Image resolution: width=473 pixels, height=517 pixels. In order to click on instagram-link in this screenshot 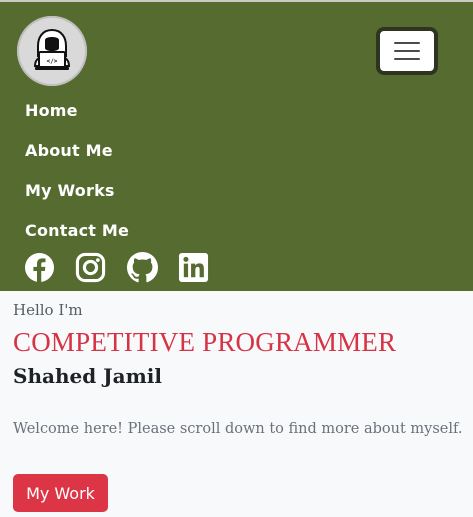, I will do `click(90, 267)`.